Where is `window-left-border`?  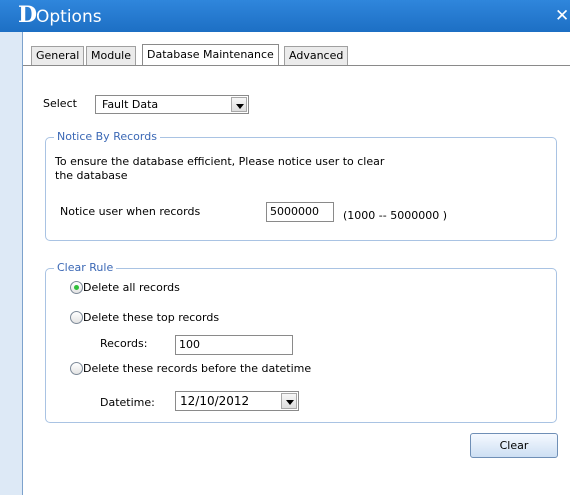 window-left-border is located at coordinates (22, 263).